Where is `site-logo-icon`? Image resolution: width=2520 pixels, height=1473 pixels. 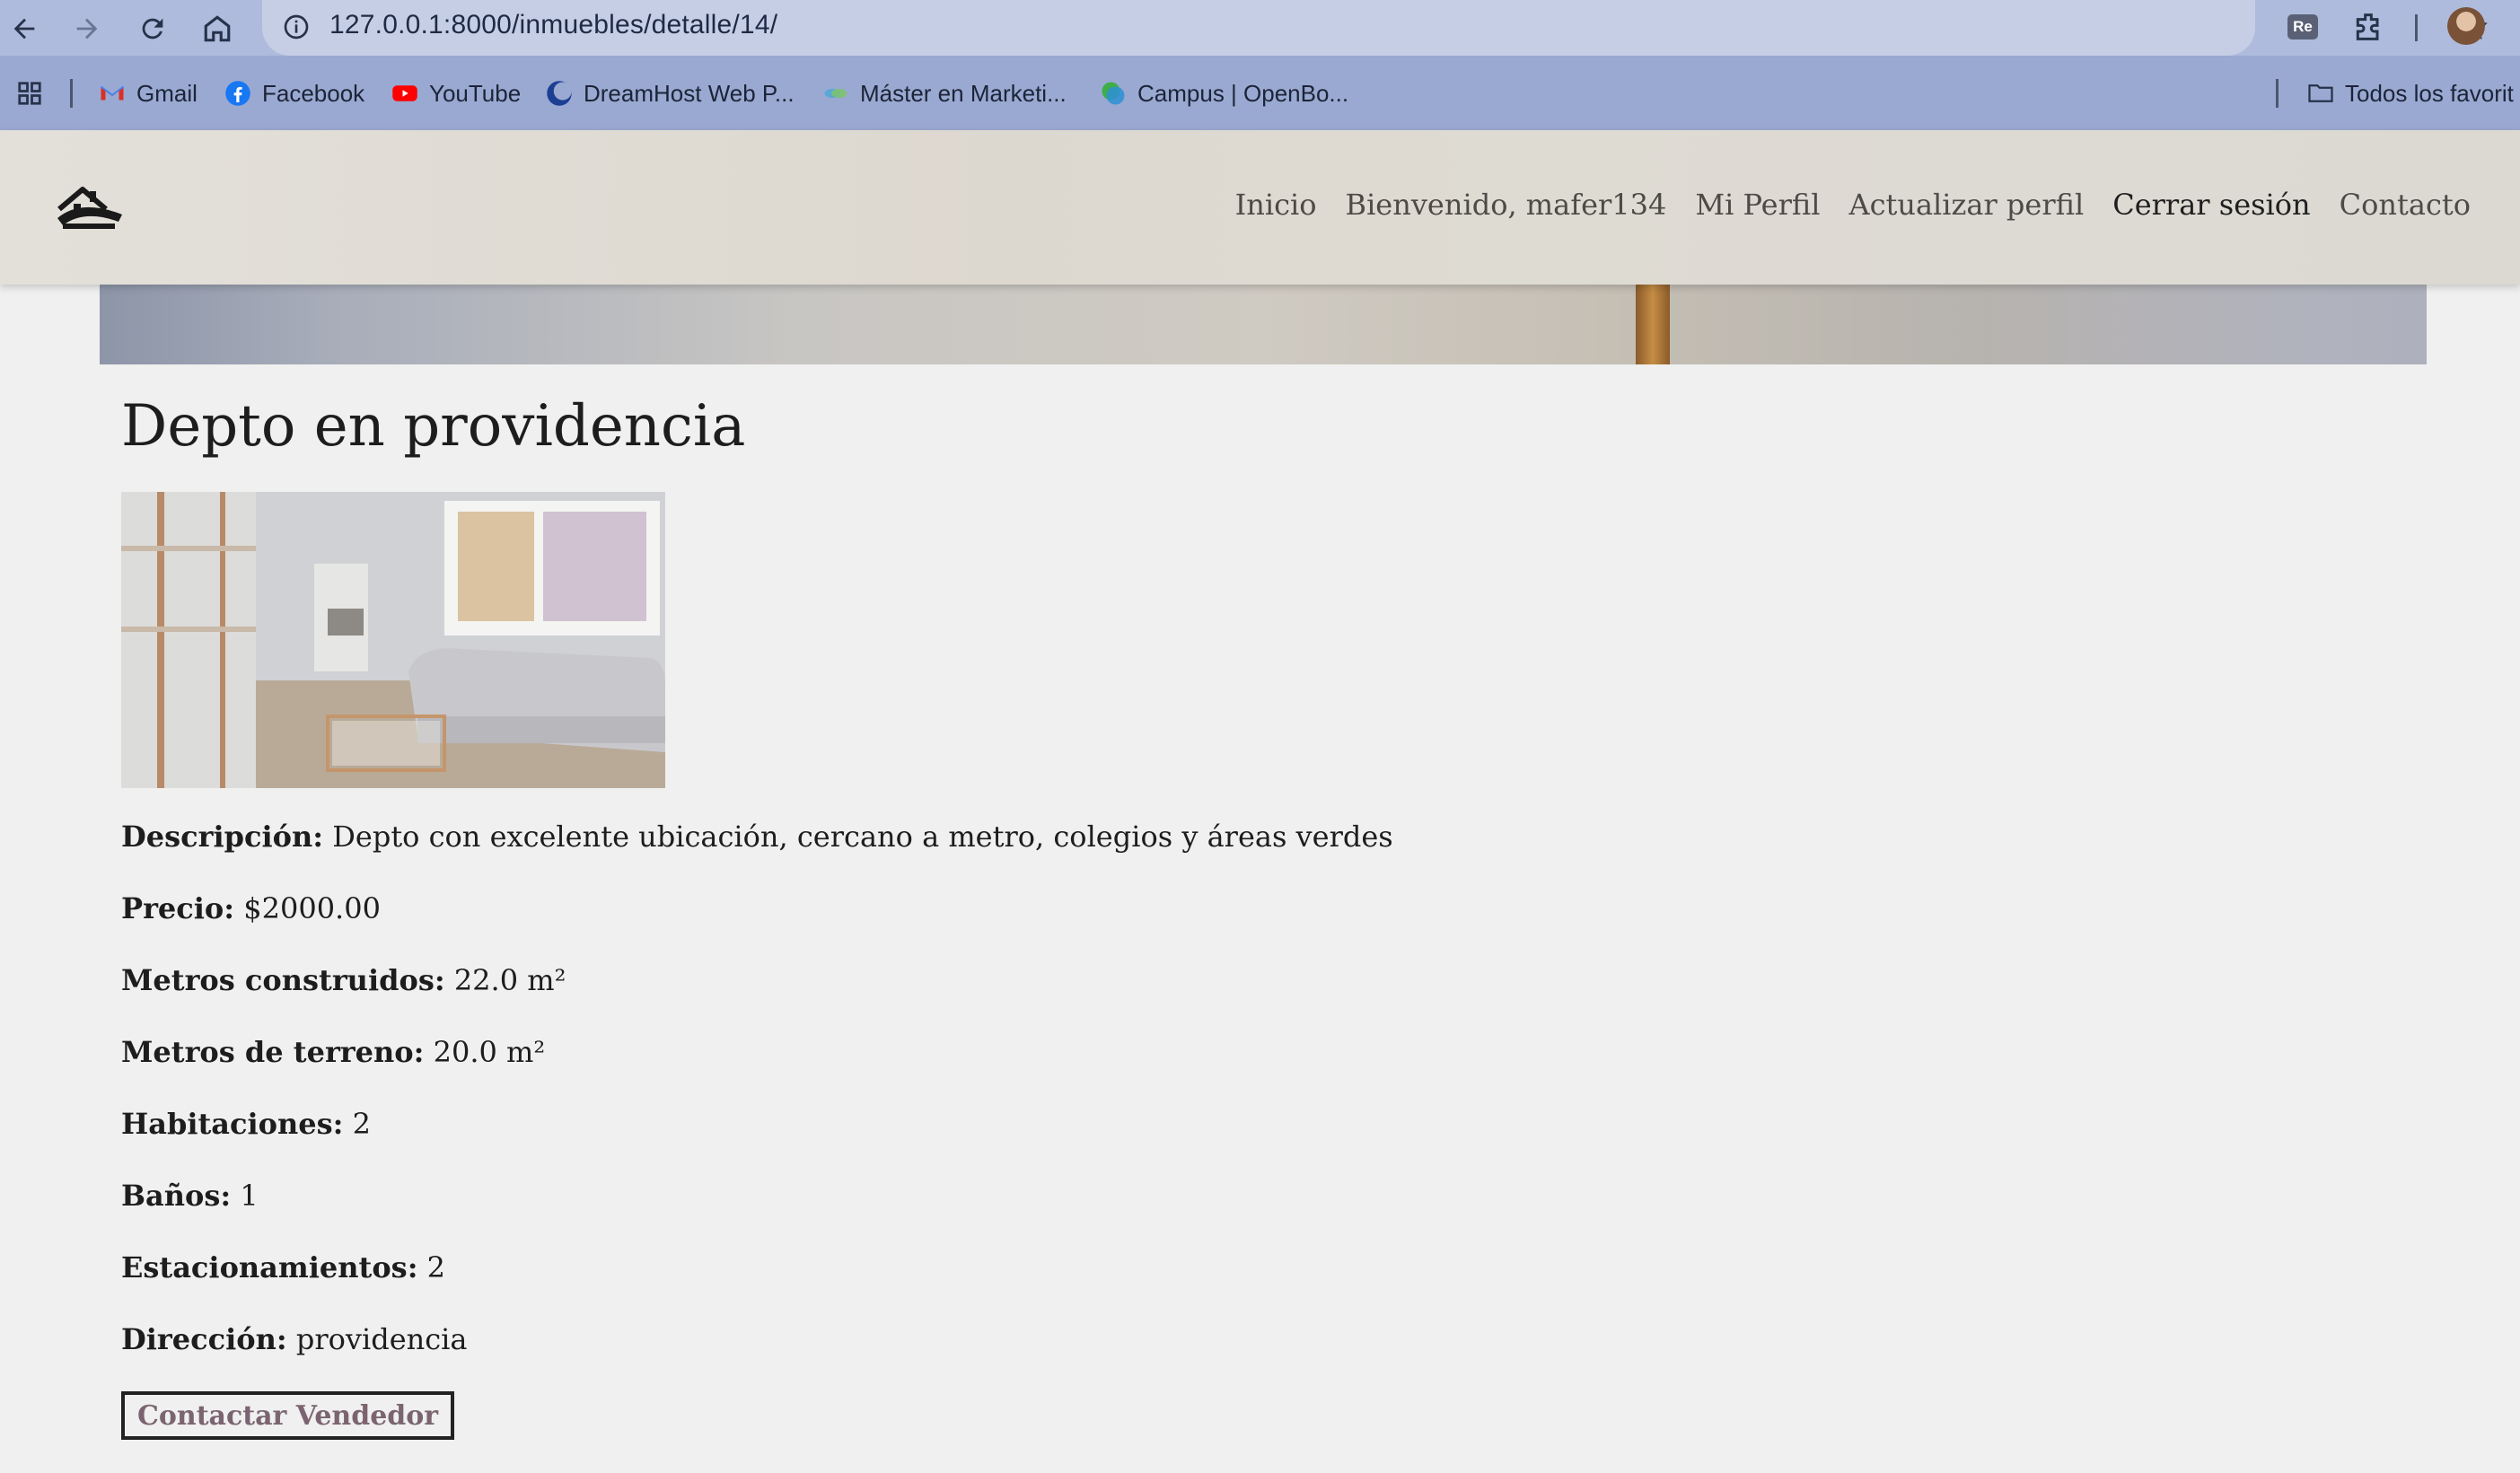 site-logo-icon is located at coordinates (90, 208).